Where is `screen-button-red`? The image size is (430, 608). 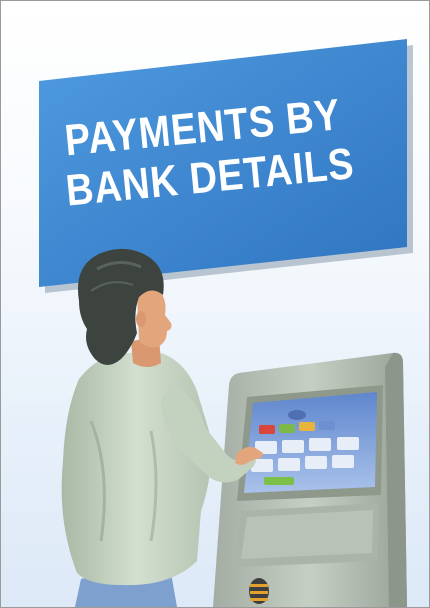 screen-button-red is located at coordinates (267, 429).